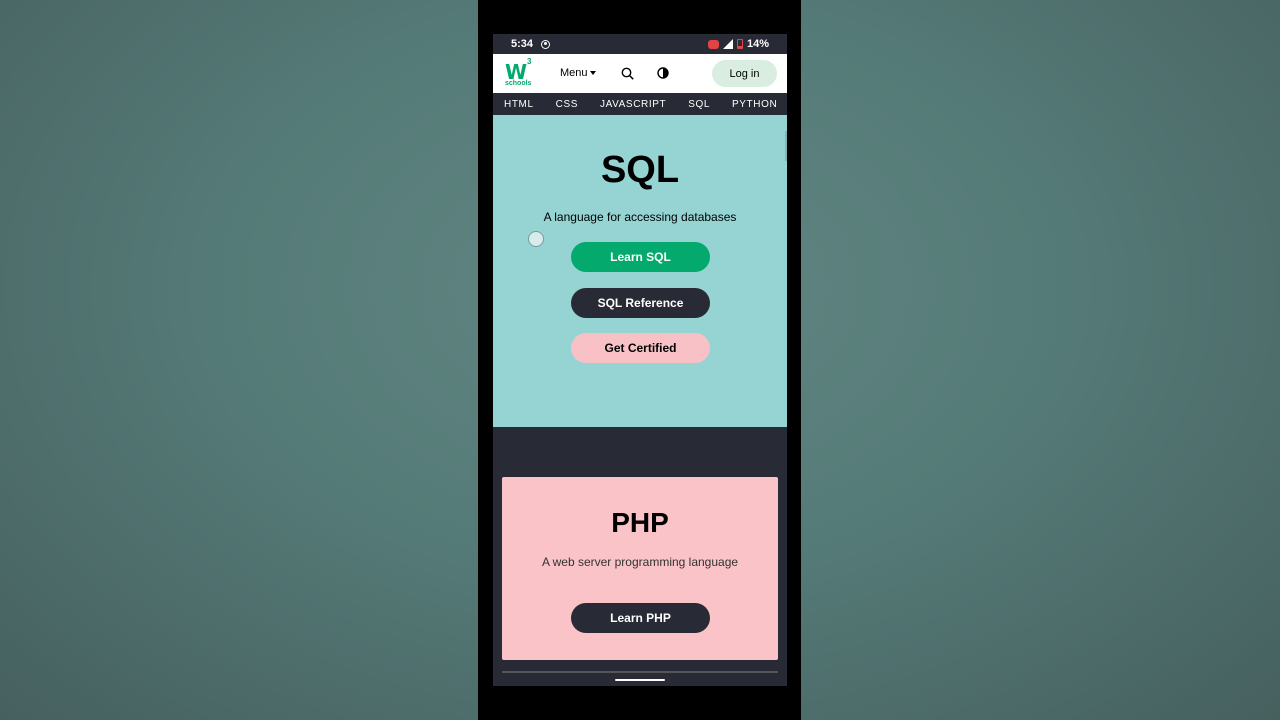 The width and height of the screenshot is (1280, 720). I want to click on get-certified-button: Get Certified, so click(640, 348).